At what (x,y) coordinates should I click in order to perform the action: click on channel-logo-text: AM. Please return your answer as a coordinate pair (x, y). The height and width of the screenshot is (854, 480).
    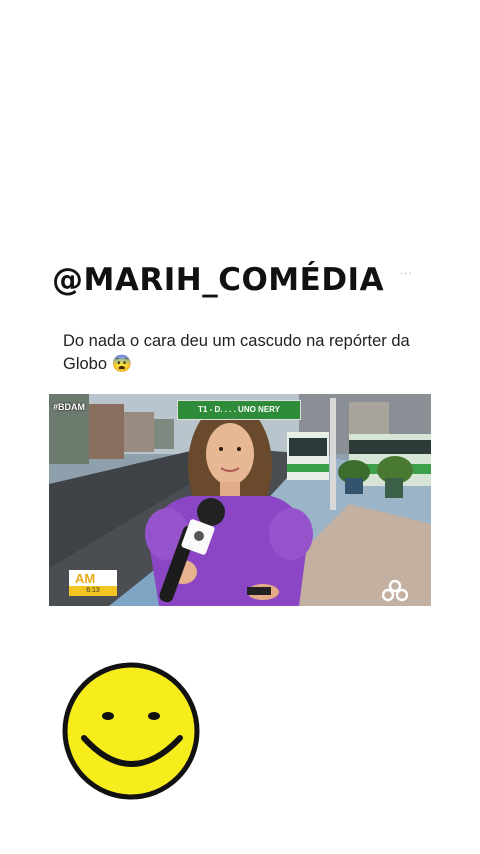
    Looking at the image, I should click on (85, 578).